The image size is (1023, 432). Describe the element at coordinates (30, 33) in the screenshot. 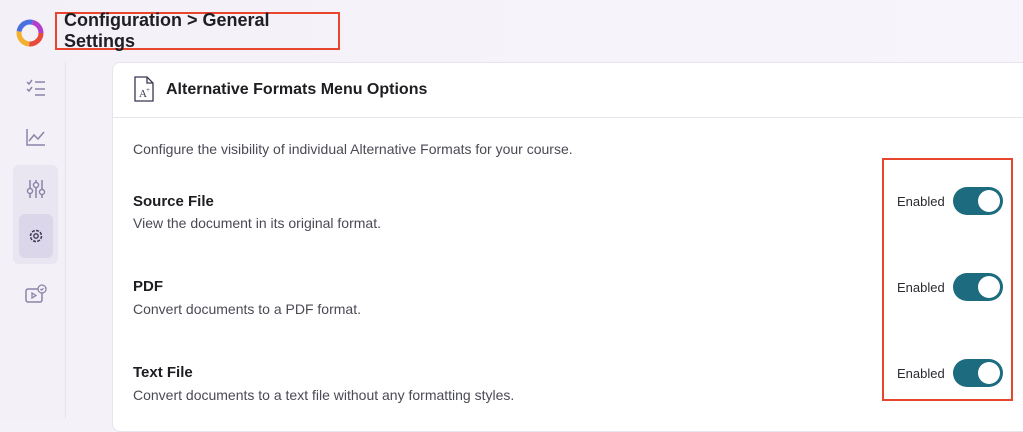

I see `app-logo-icon` at that location.